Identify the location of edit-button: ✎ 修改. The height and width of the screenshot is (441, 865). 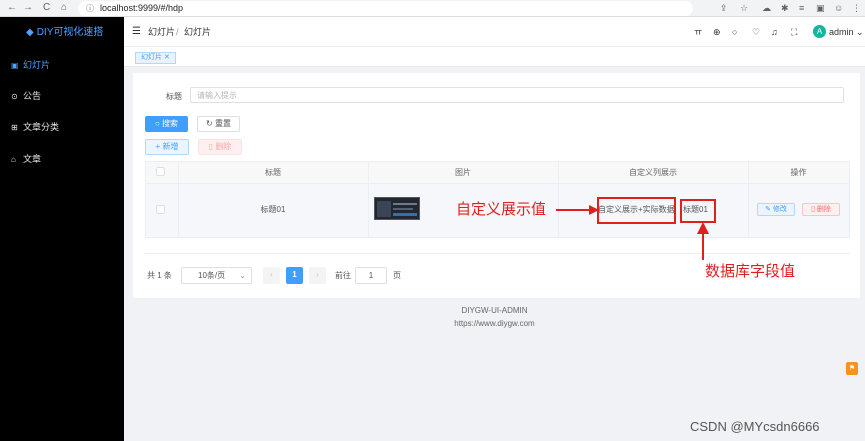
(776, 209).